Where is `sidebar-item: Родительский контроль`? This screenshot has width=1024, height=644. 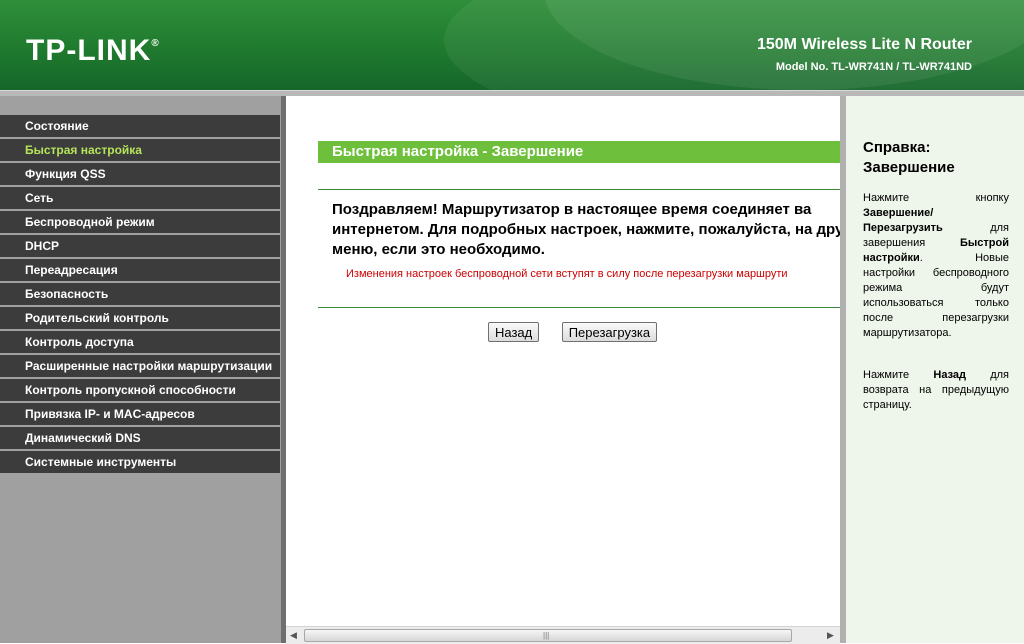
sidebar-item: Родительский контроль is located at coordinates (140, 318).